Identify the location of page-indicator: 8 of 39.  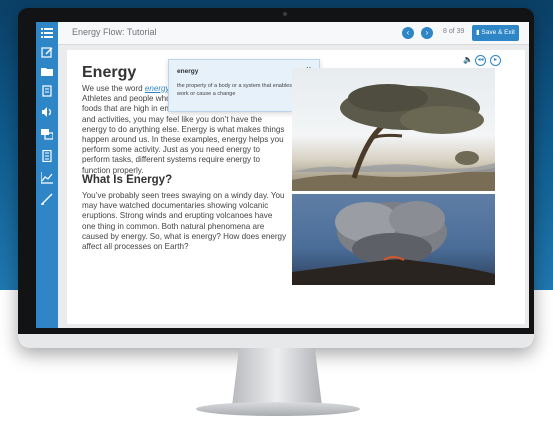
(453, 31).